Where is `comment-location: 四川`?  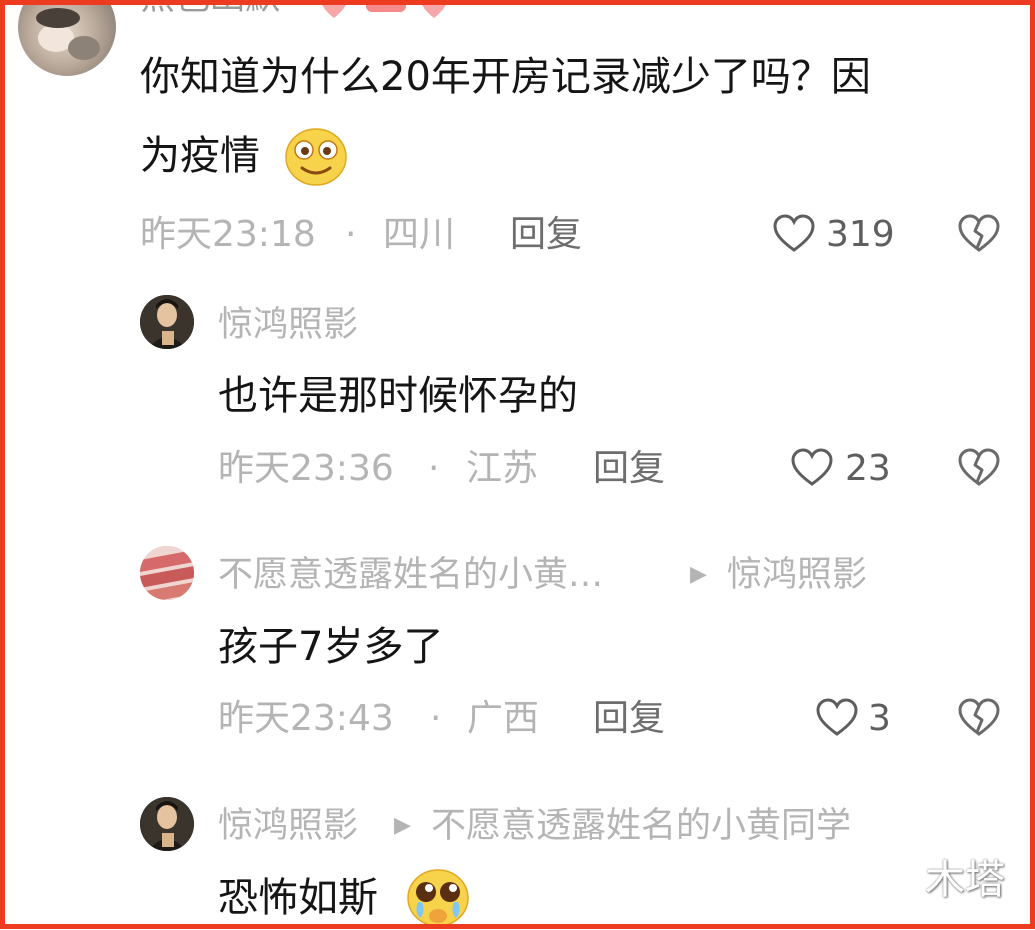 comment-location: 四川 is located at coordinates (419, 234).